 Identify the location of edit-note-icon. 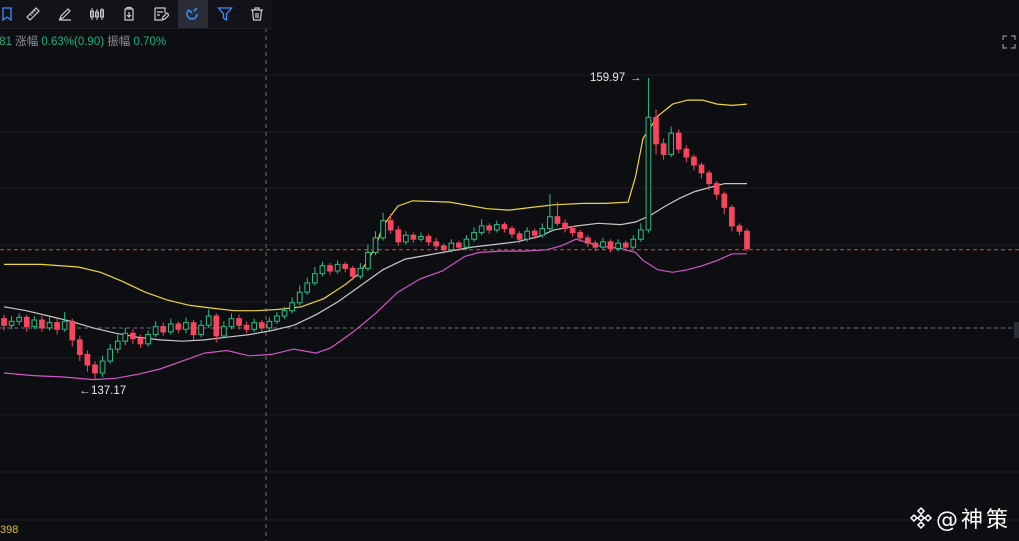
(161, 14).